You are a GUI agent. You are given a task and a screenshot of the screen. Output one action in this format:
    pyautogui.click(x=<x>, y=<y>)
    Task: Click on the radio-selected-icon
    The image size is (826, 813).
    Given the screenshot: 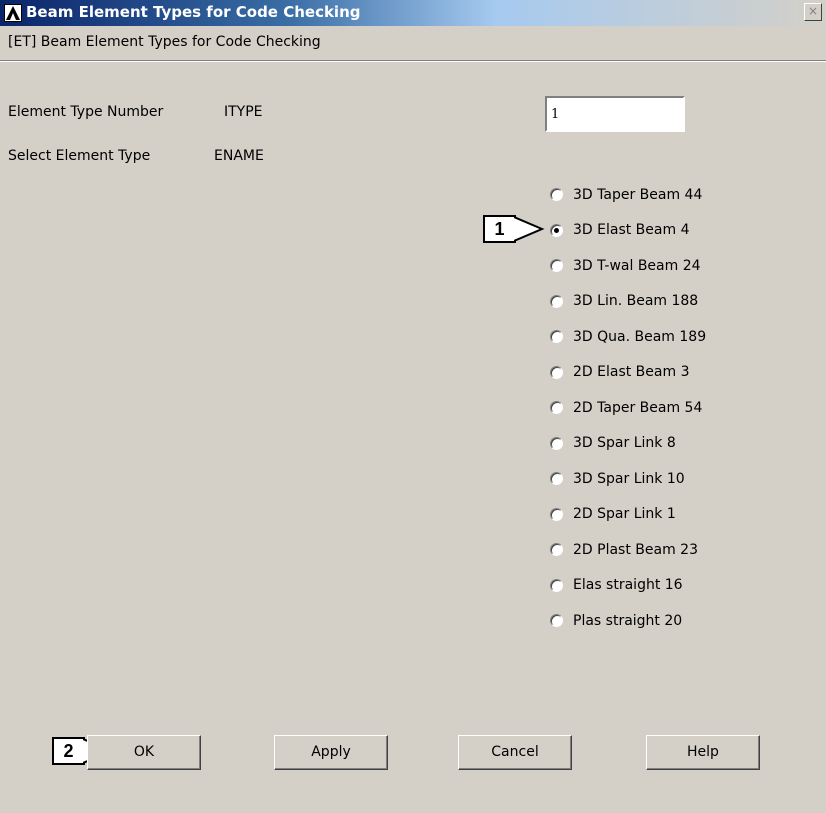 What is the action you would take?
    pyautogui.click(x=556, y=230)
    